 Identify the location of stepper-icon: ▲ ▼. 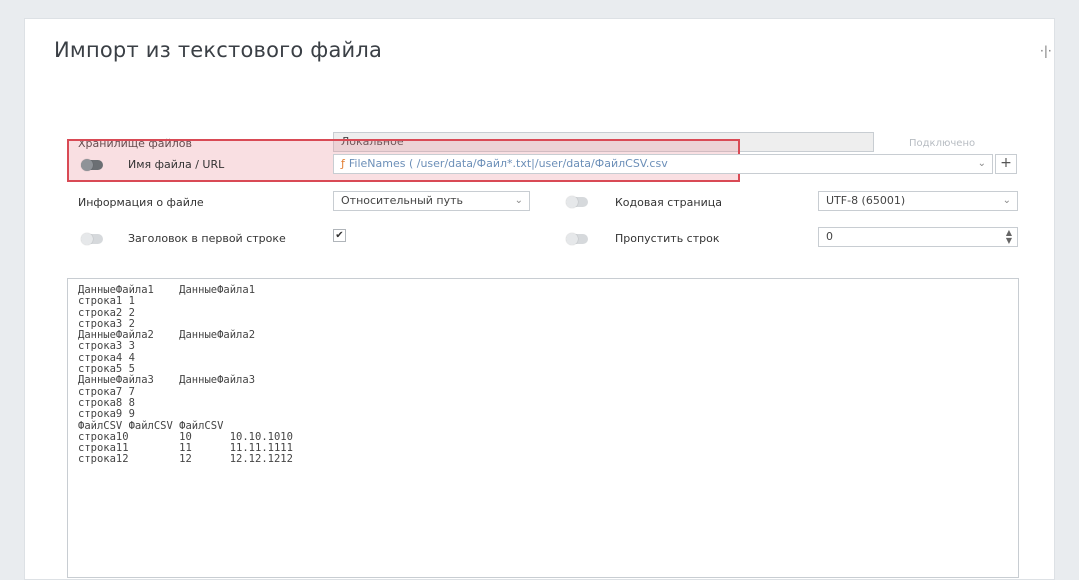
(1009, 237).